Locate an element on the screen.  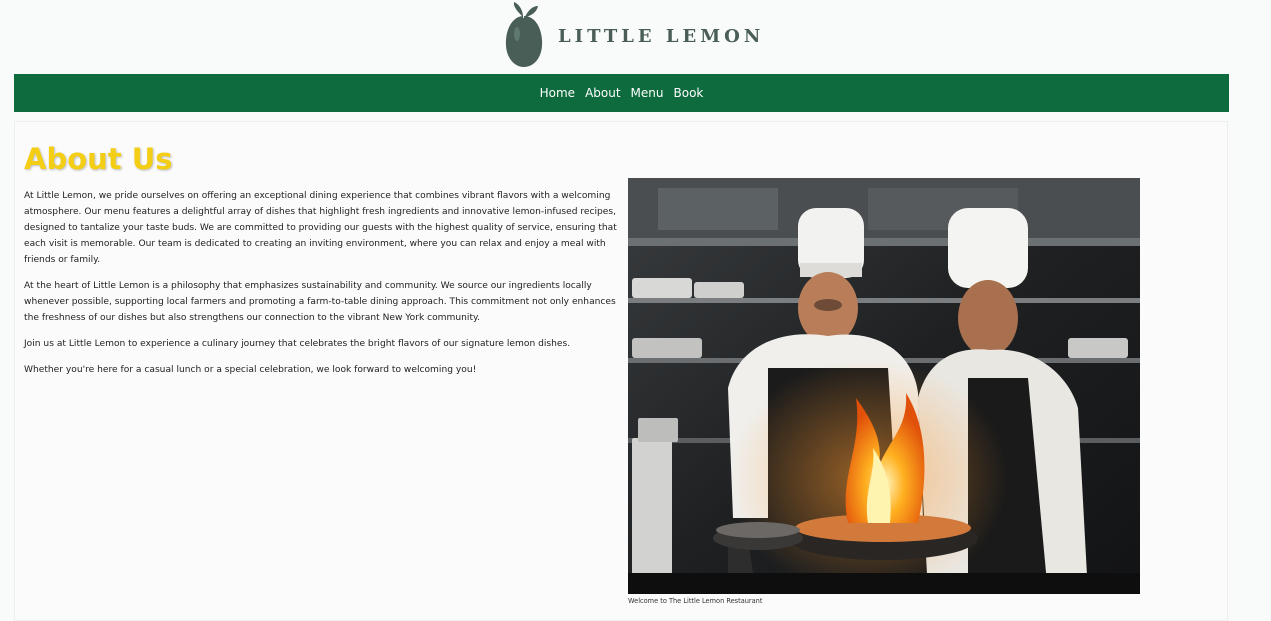
nav-link-menu: Menu is located at coordinates (647, 93).